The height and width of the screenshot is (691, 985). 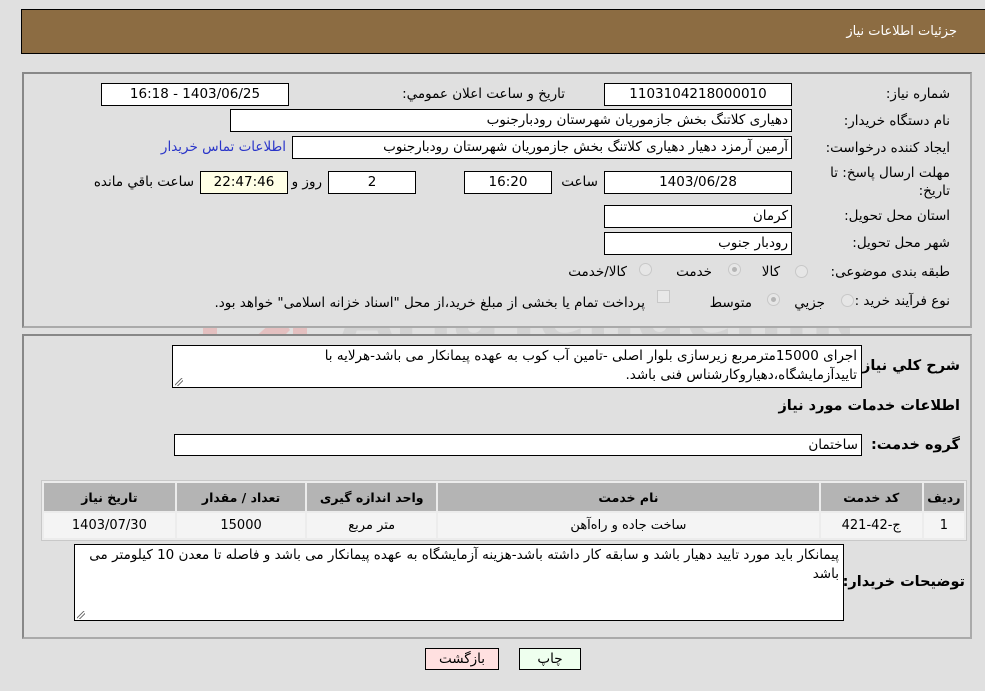 What do you see at coordinates (901, 243) in the screenshot?
I see `city-label: شهر محل تحویل:` at bounding box center [901, 243].